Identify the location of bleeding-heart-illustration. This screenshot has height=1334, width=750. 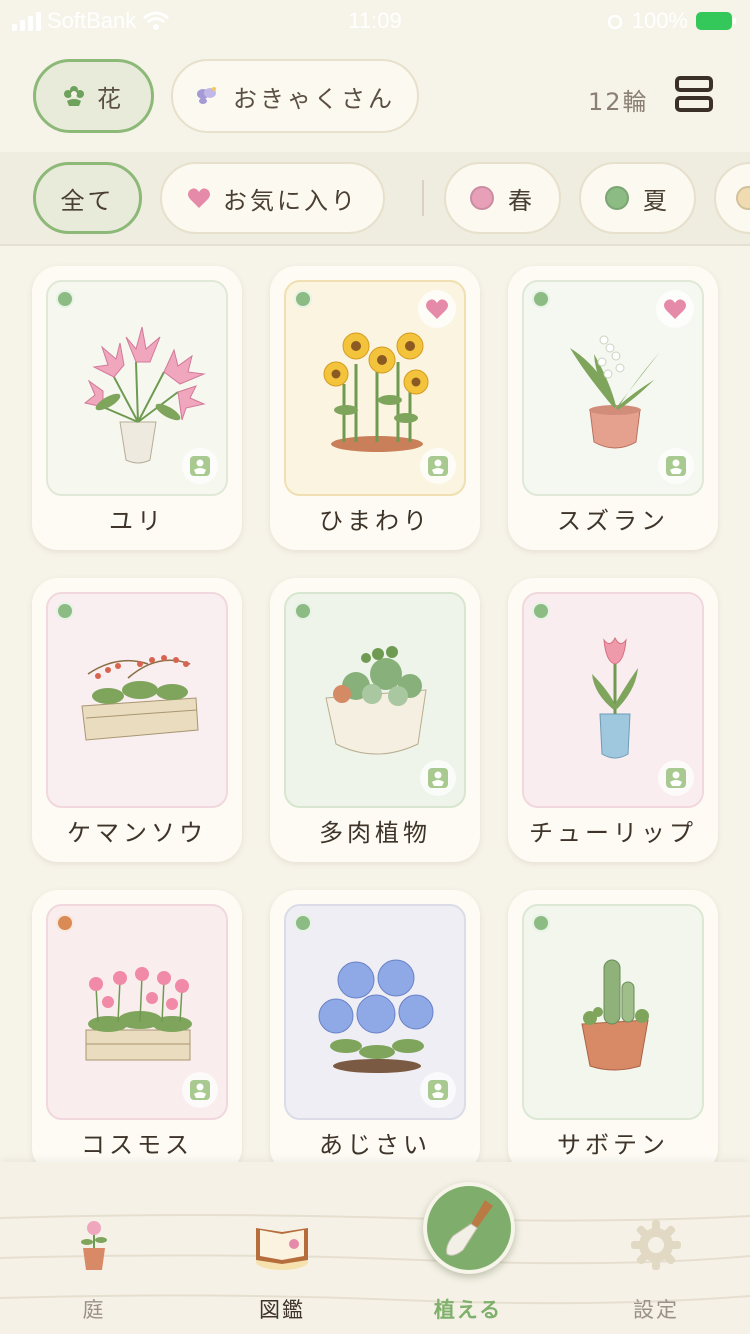
(140, 698).